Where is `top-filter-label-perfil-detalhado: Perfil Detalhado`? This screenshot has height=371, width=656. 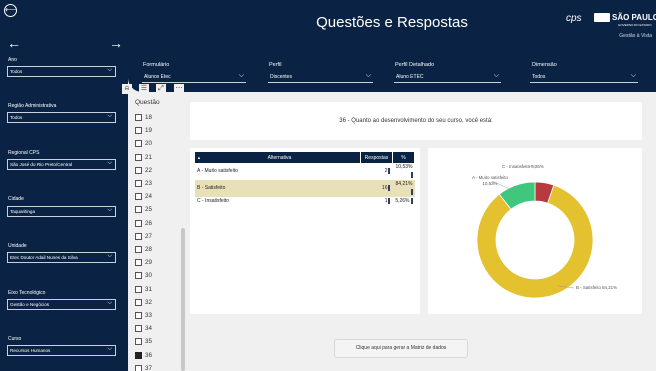 top-filter-label-perfil-detalhado: Perfil Detalhado is located at coordinates (415, 65).